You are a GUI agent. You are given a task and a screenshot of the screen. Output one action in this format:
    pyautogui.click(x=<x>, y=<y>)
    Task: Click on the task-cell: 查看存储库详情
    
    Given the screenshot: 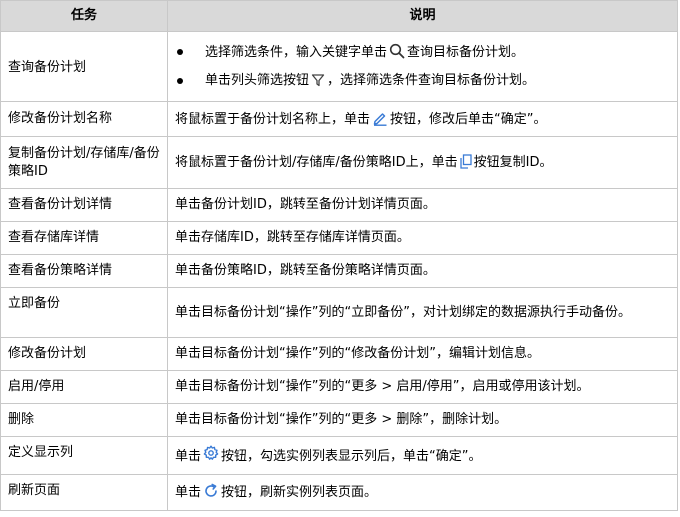 What is the action you would take?
    pyautogui.click(x=84, y=238)
    